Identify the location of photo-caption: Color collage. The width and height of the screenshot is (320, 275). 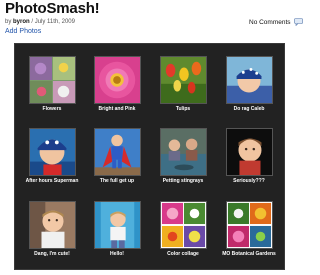
(183, 254).